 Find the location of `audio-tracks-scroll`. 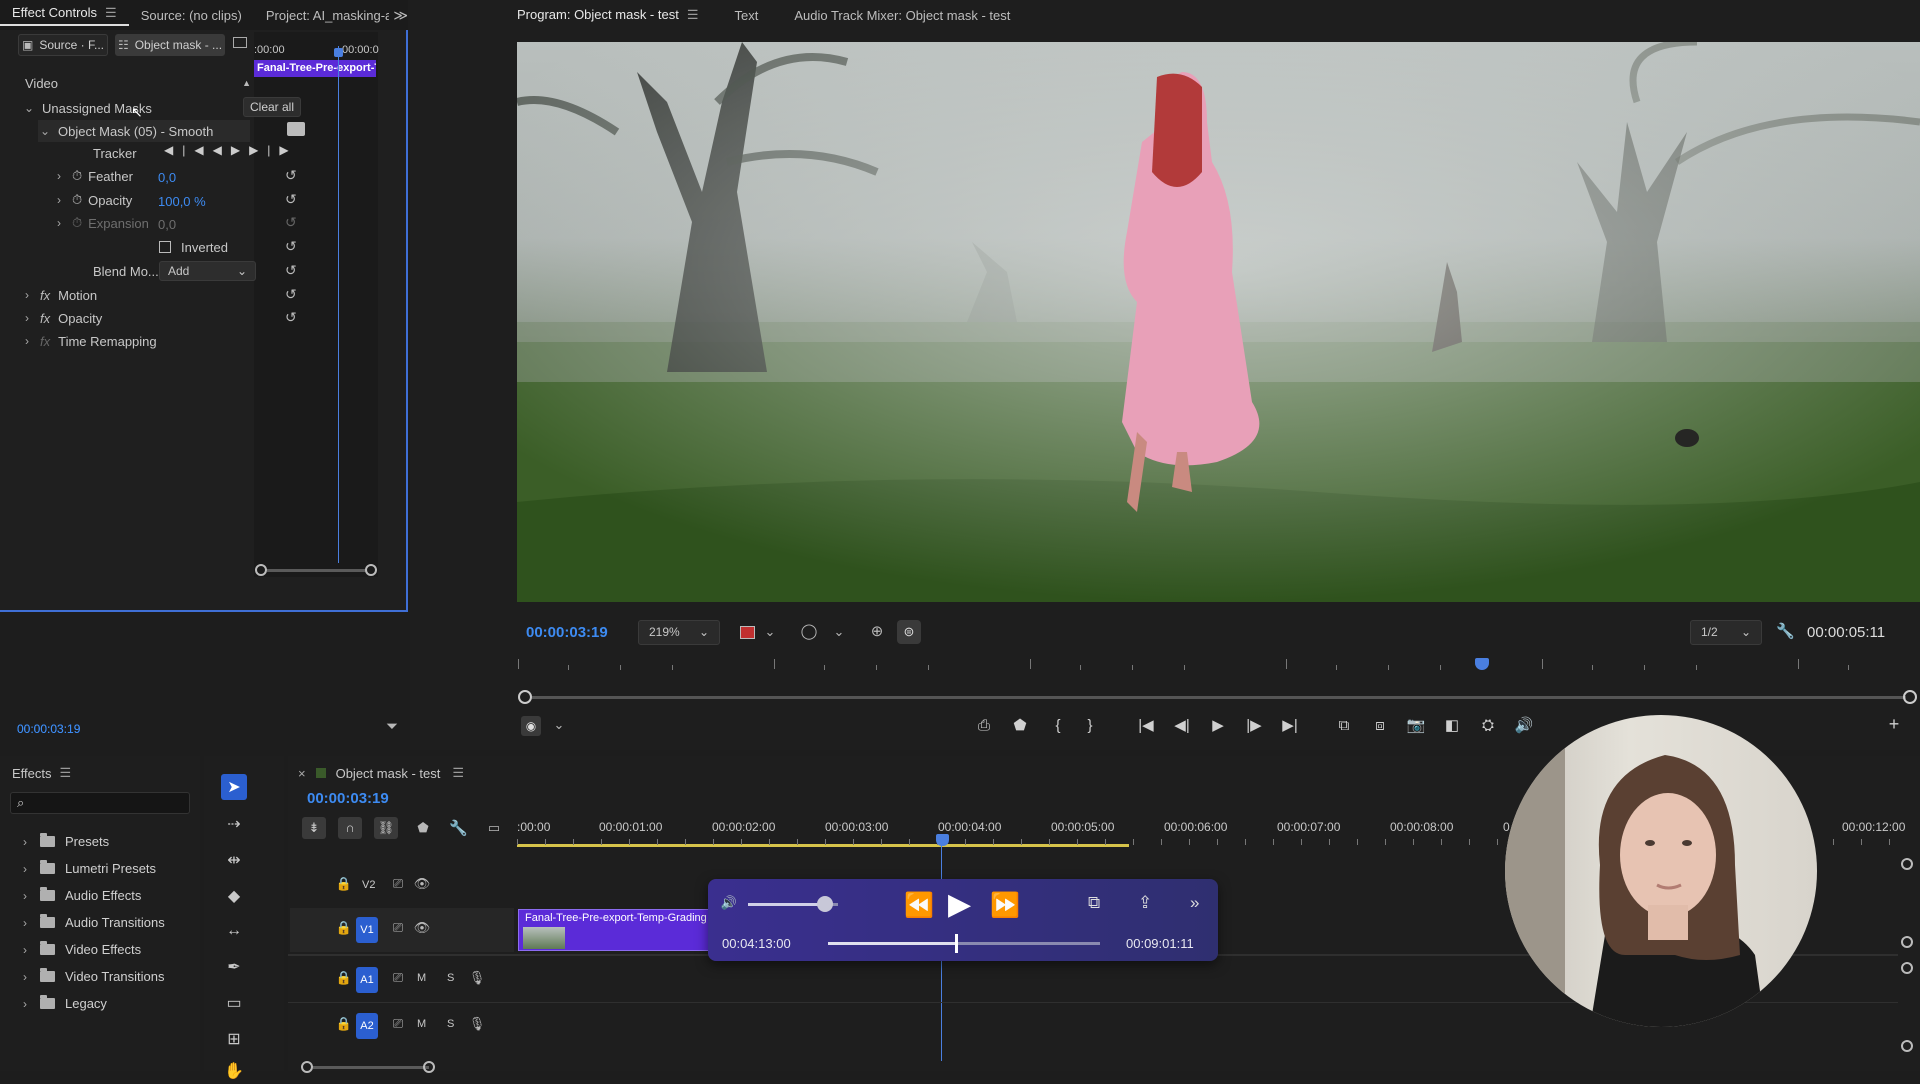

audio-tracks-scroll is located at coordinates (1907, 968).